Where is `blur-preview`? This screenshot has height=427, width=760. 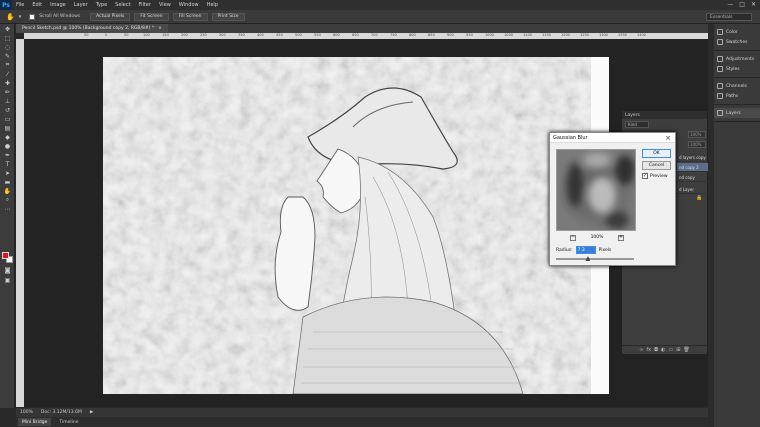 blur-preview is located at coordinates (596, 190).